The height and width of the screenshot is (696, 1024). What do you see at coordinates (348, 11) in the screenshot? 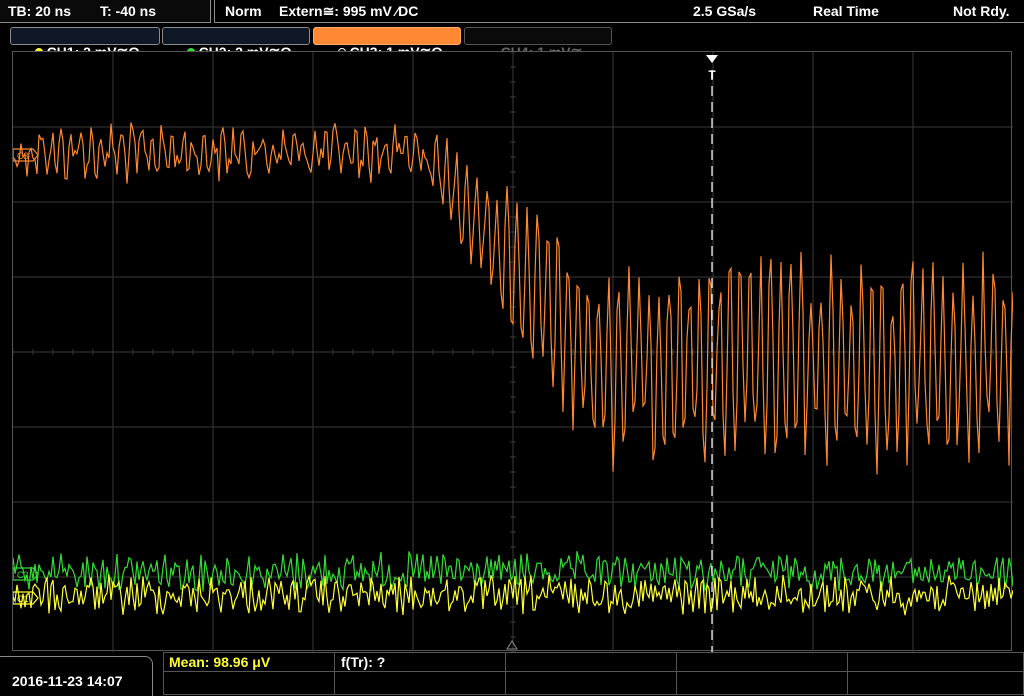
I see `trigger-source-label: Extern≅: 995 mV ⁄DC` at bounding box center [348, 11].